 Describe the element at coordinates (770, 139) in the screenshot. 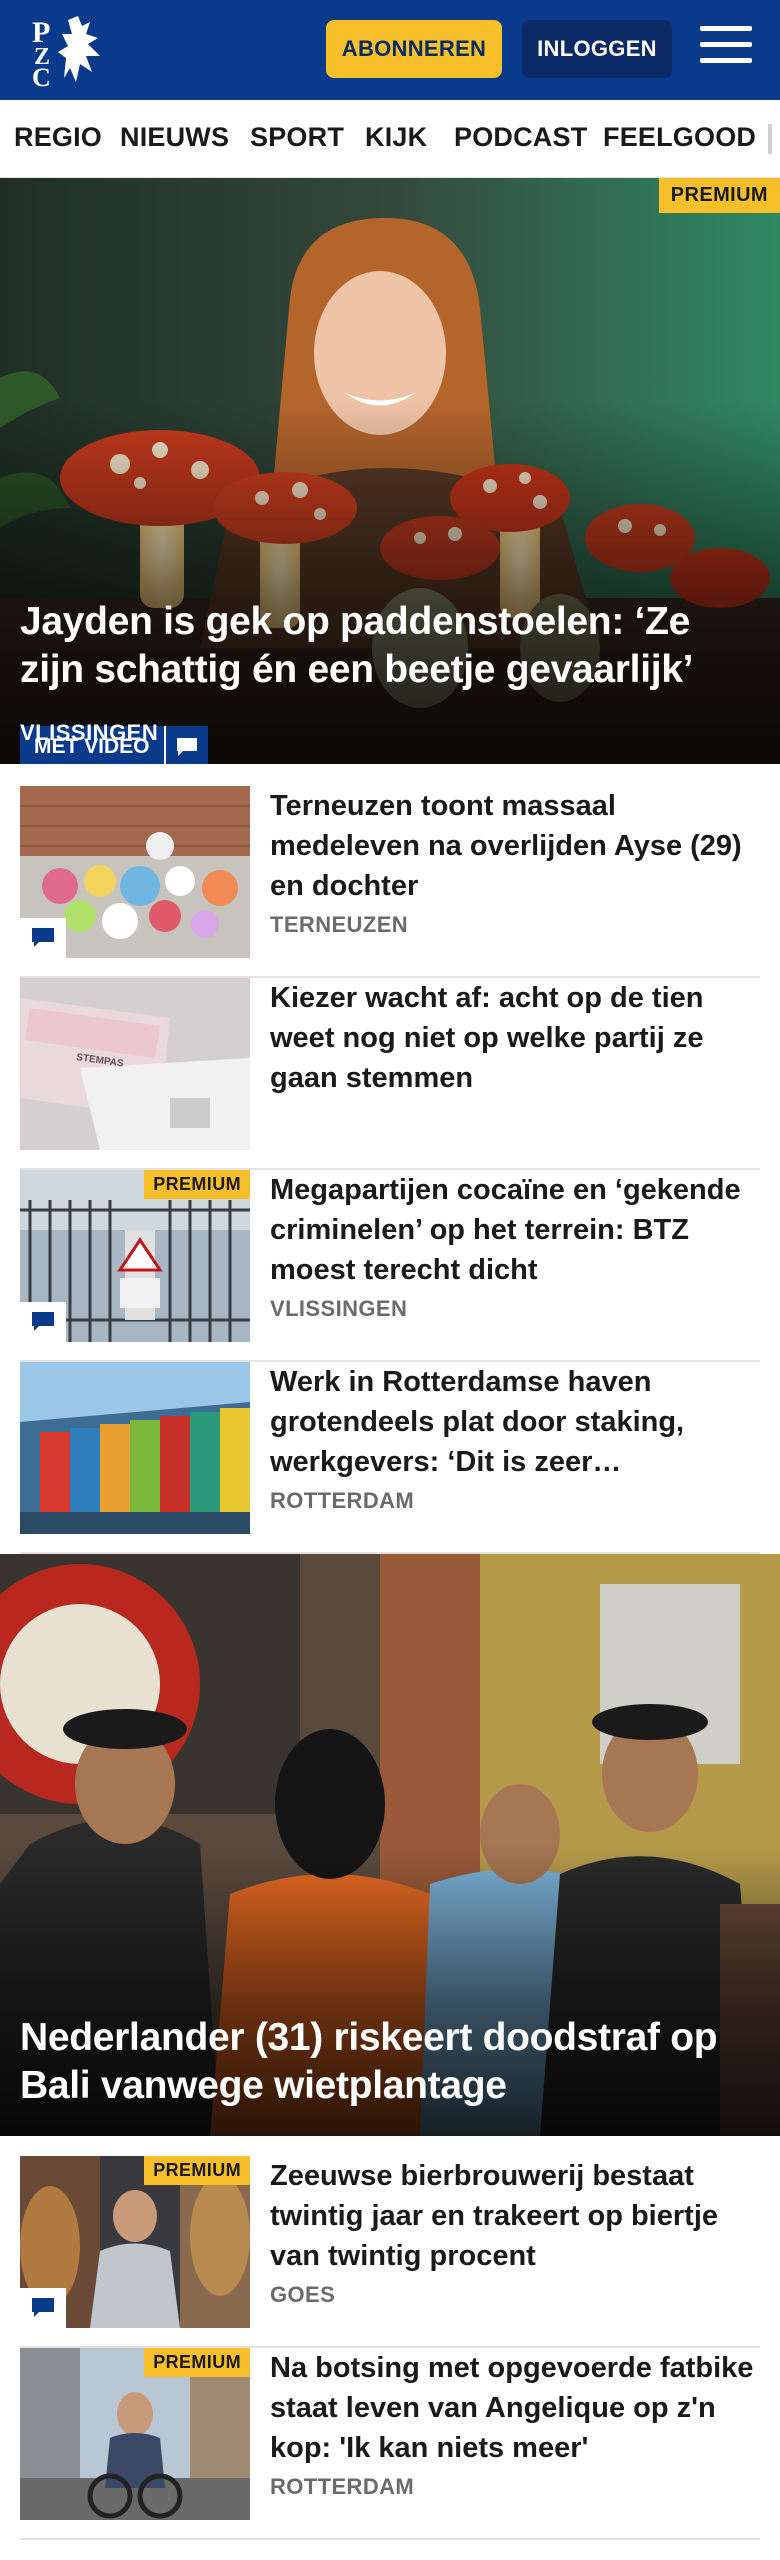

I see `nav-overflow-indicator` at that location.